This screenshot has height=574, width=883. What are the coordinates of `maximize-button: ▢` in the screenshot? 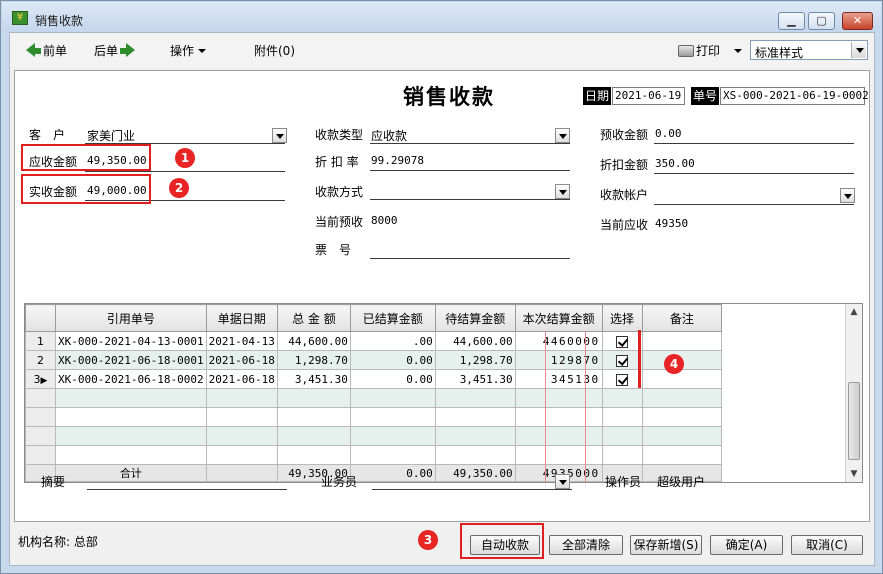 It's located at (821, 21).